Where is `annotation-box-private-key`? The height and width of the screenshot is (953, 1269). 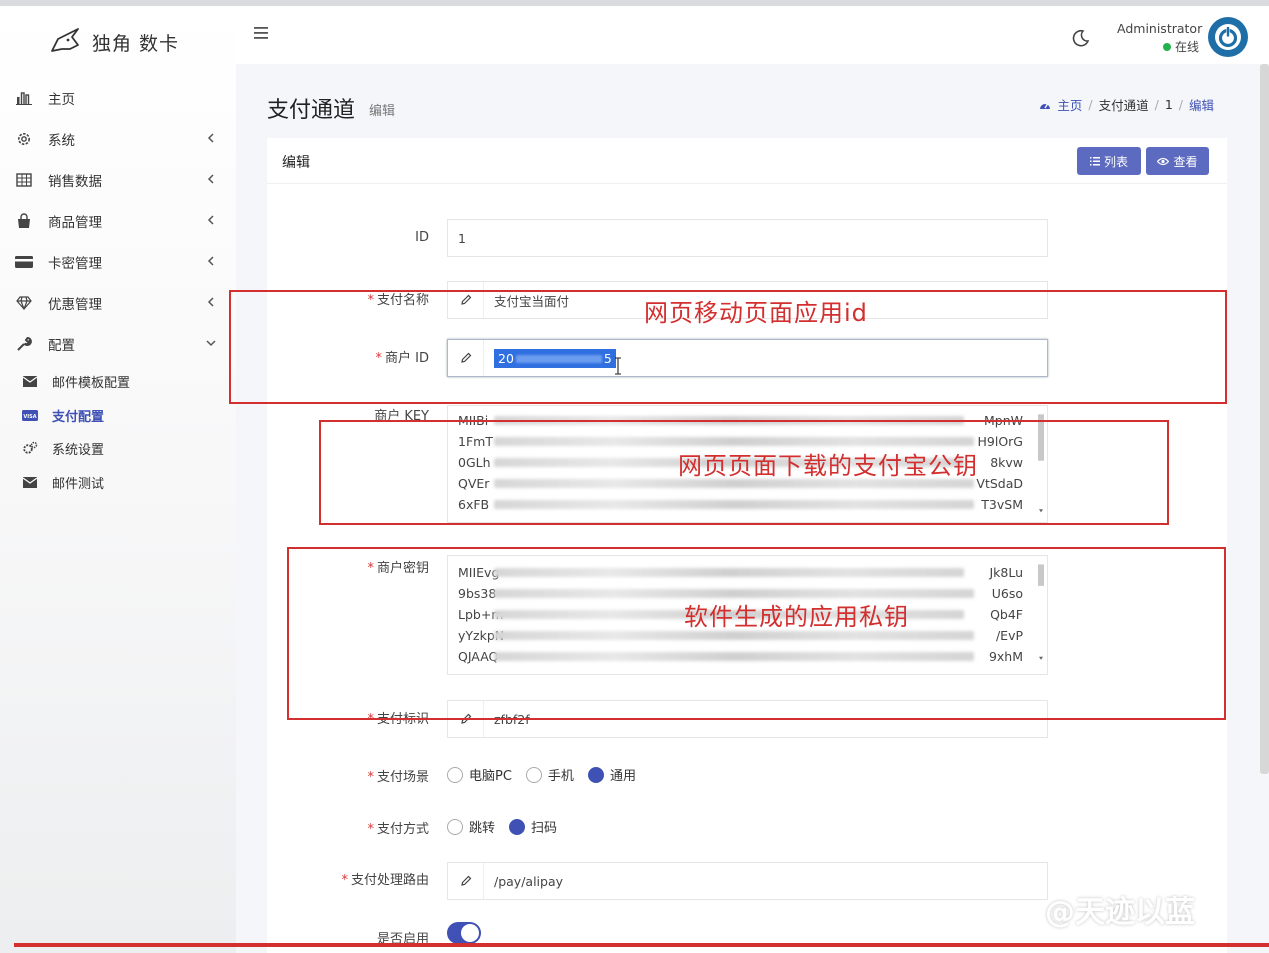 annotation-box-private-key is located at coordinates (756, 633).